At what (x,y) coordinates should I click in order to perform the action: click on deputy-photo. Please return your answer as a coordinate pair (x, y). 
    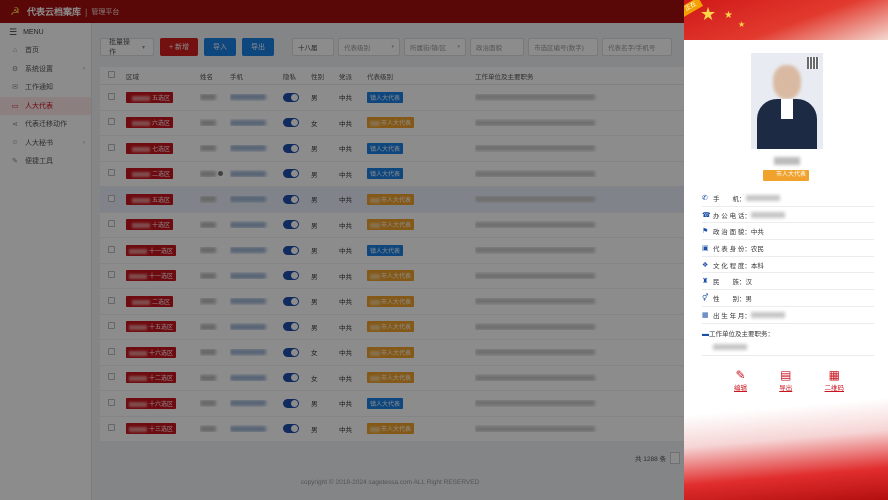
    Looking at the image, I should click on (787, 101).